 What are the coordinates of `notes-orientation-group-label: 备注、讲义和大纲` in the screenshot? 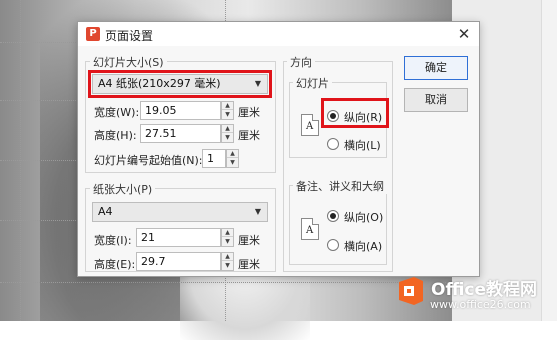 It's located at (340, 186).